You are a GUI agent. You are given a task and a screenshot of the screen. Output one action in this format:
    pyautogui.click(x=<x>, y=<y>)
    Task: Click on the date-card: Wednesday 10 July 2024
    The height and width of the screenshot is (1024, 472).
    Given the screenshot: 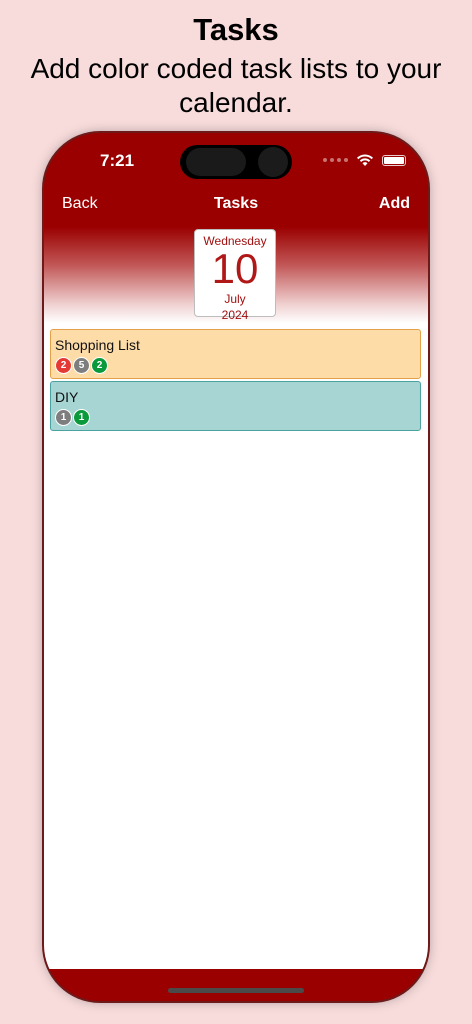 What is the action you would take?
    pyautogui.click(x=235, y=275)
    